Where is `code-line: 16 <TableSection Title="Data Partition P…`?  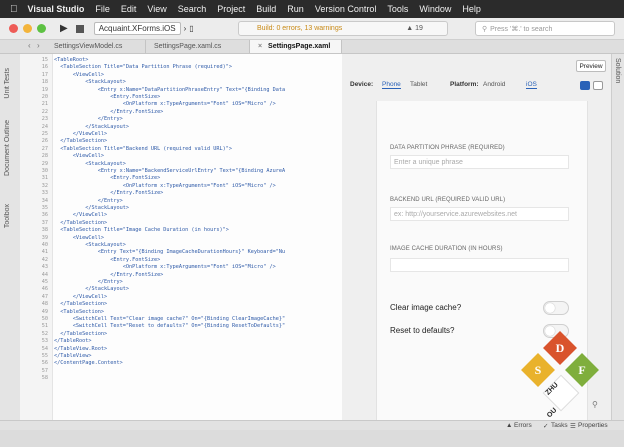 code-line: 16 <TableSection Title="Data Partition P… is located at coordinates (181, 67).